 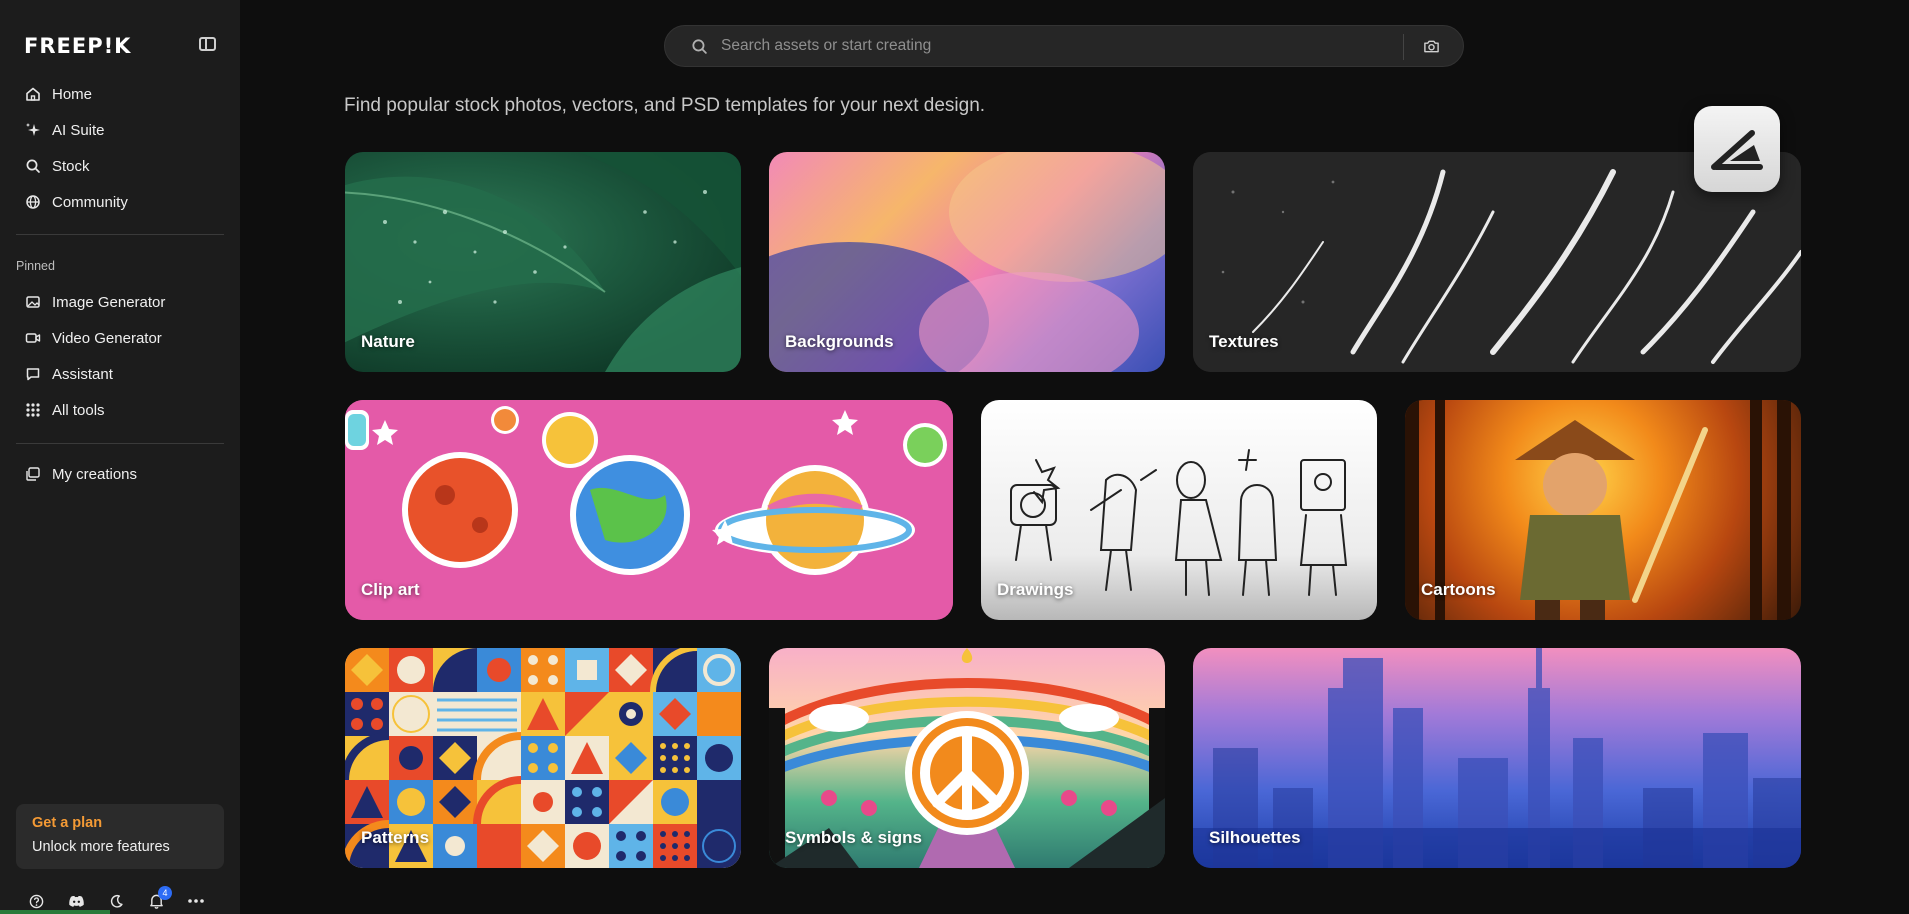 I want to click on progress-strip, so click(x=55, y=912).